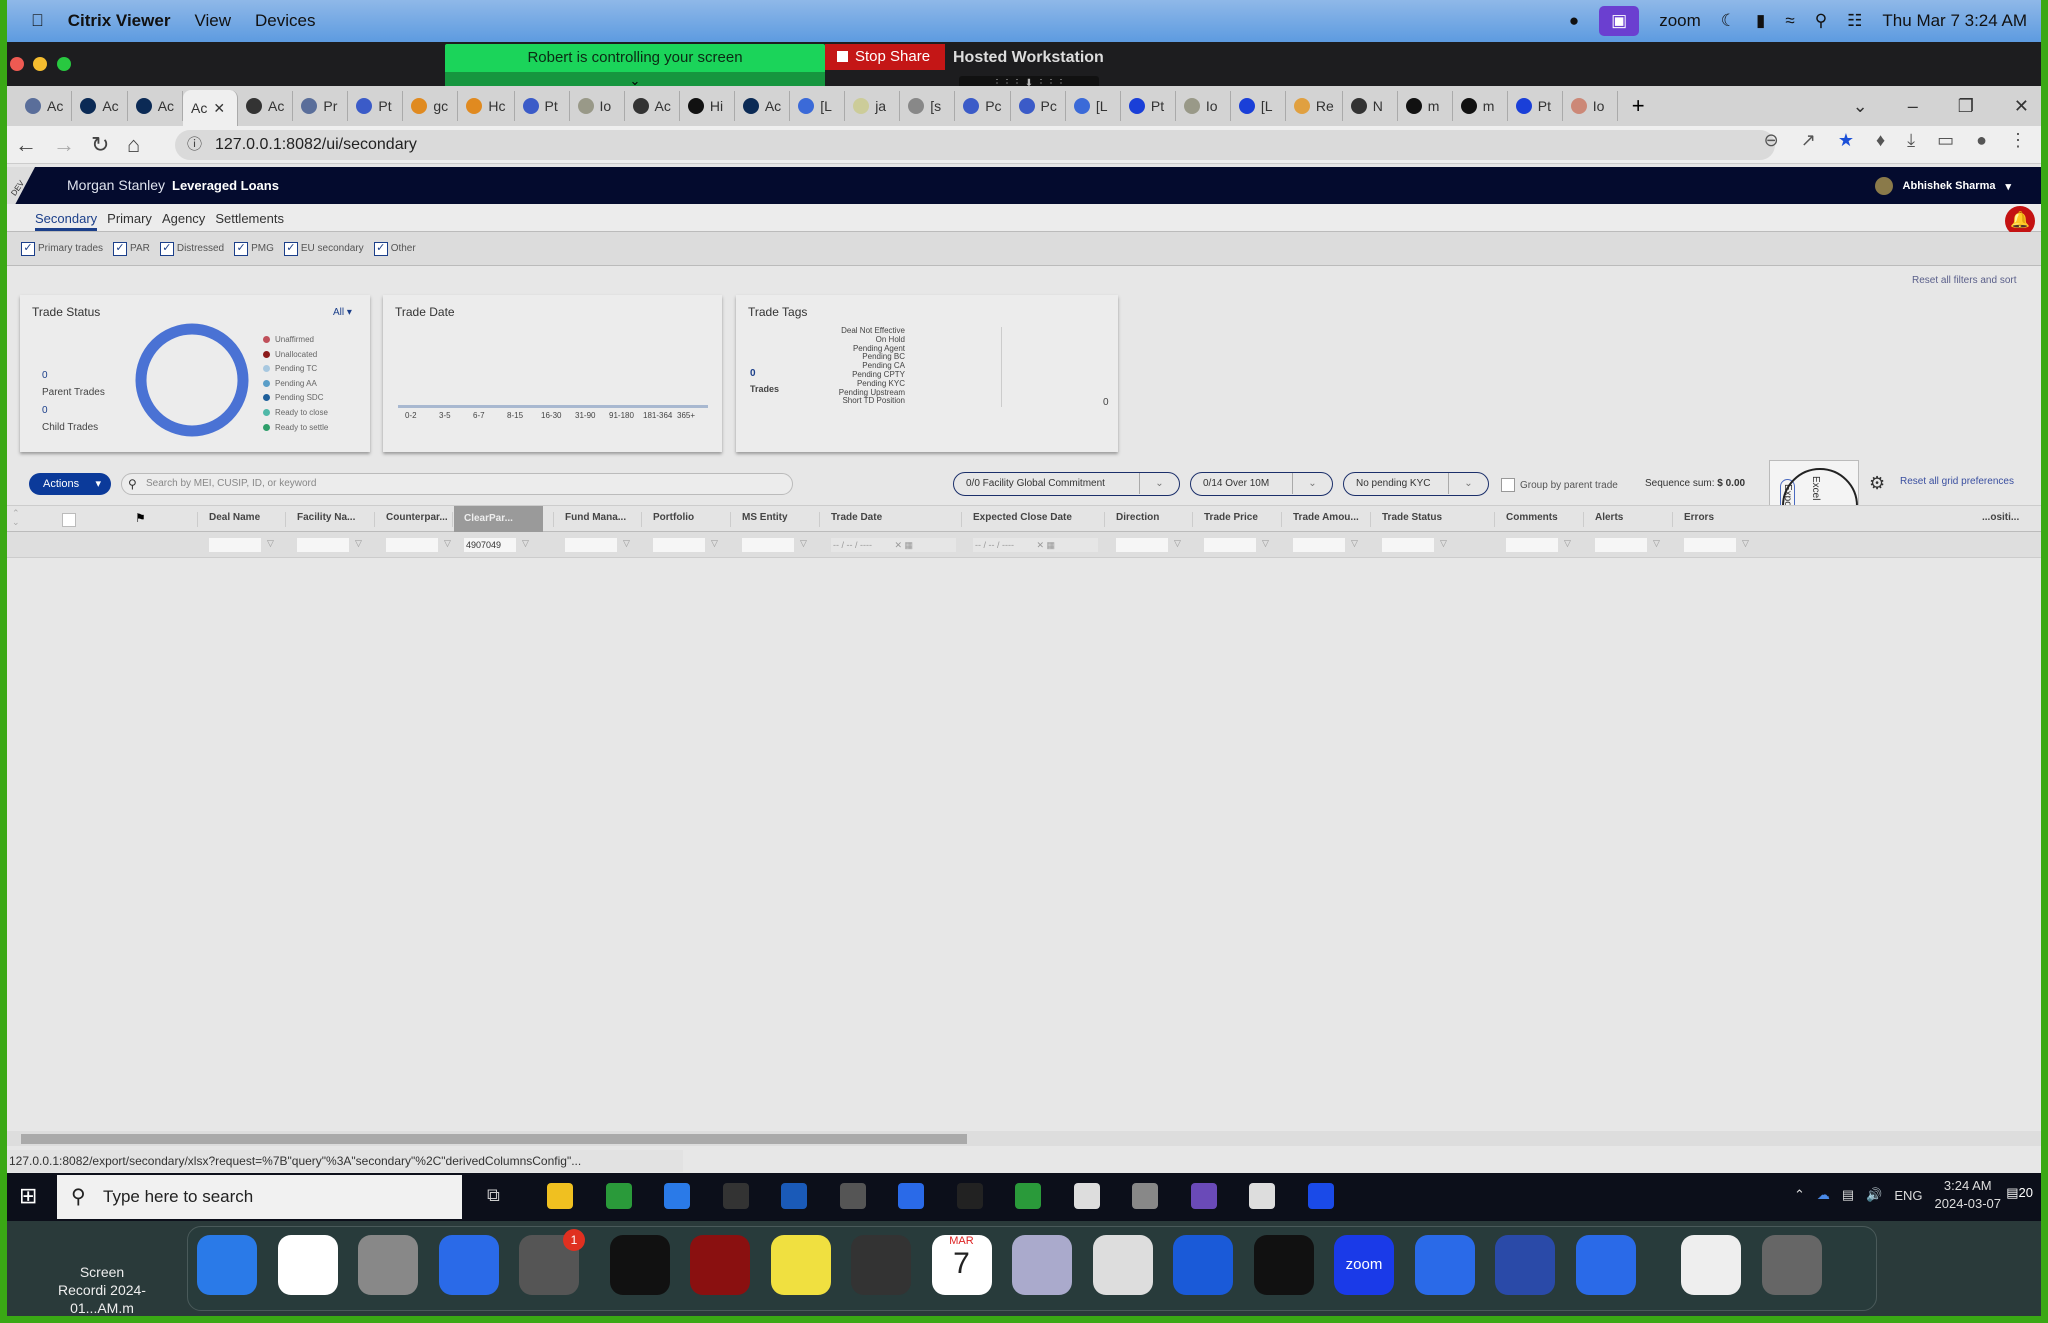 The width and height of the screenshot is (2048, 1323). I want to click on sheets-taskbar-icon, so click(1028, 1196).